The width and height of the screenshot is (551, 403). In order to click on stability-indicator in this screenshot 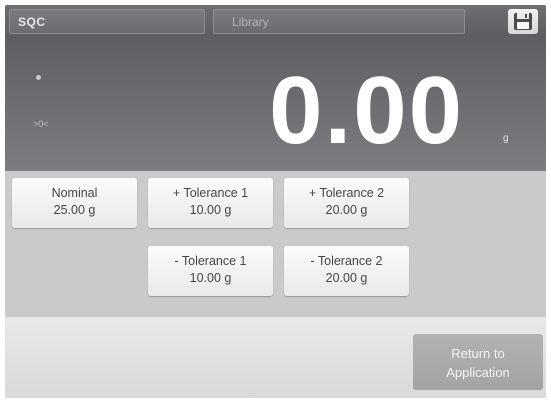, I will do `click(38, 77)`.